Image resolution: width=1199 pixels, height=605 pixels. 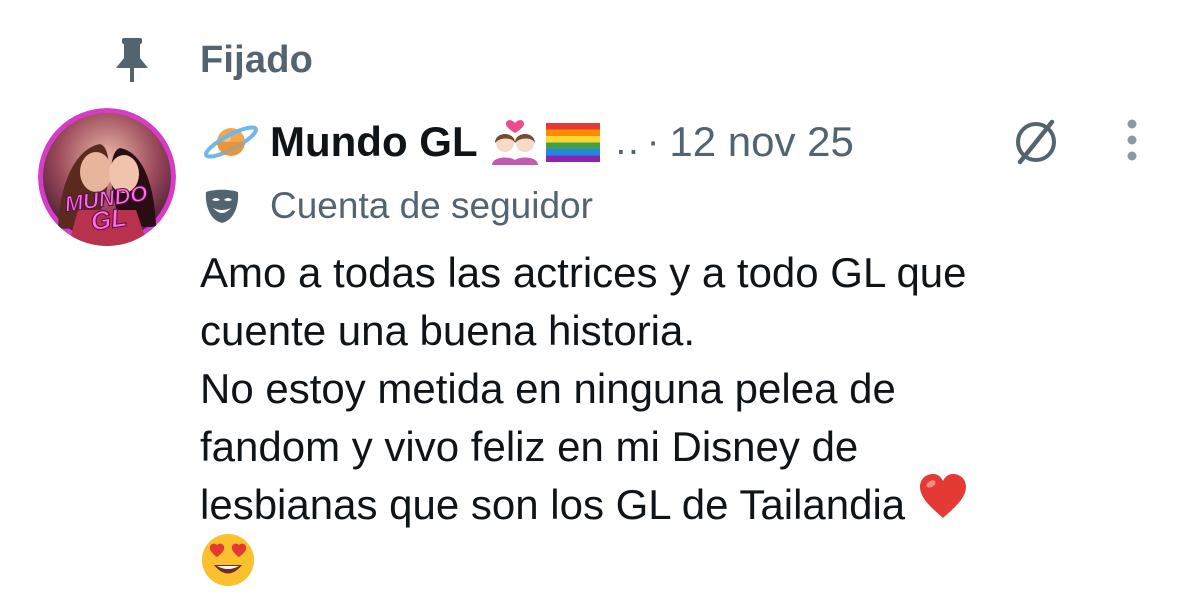 I want to click on name-truncation: .., so click(x=628, y=141).